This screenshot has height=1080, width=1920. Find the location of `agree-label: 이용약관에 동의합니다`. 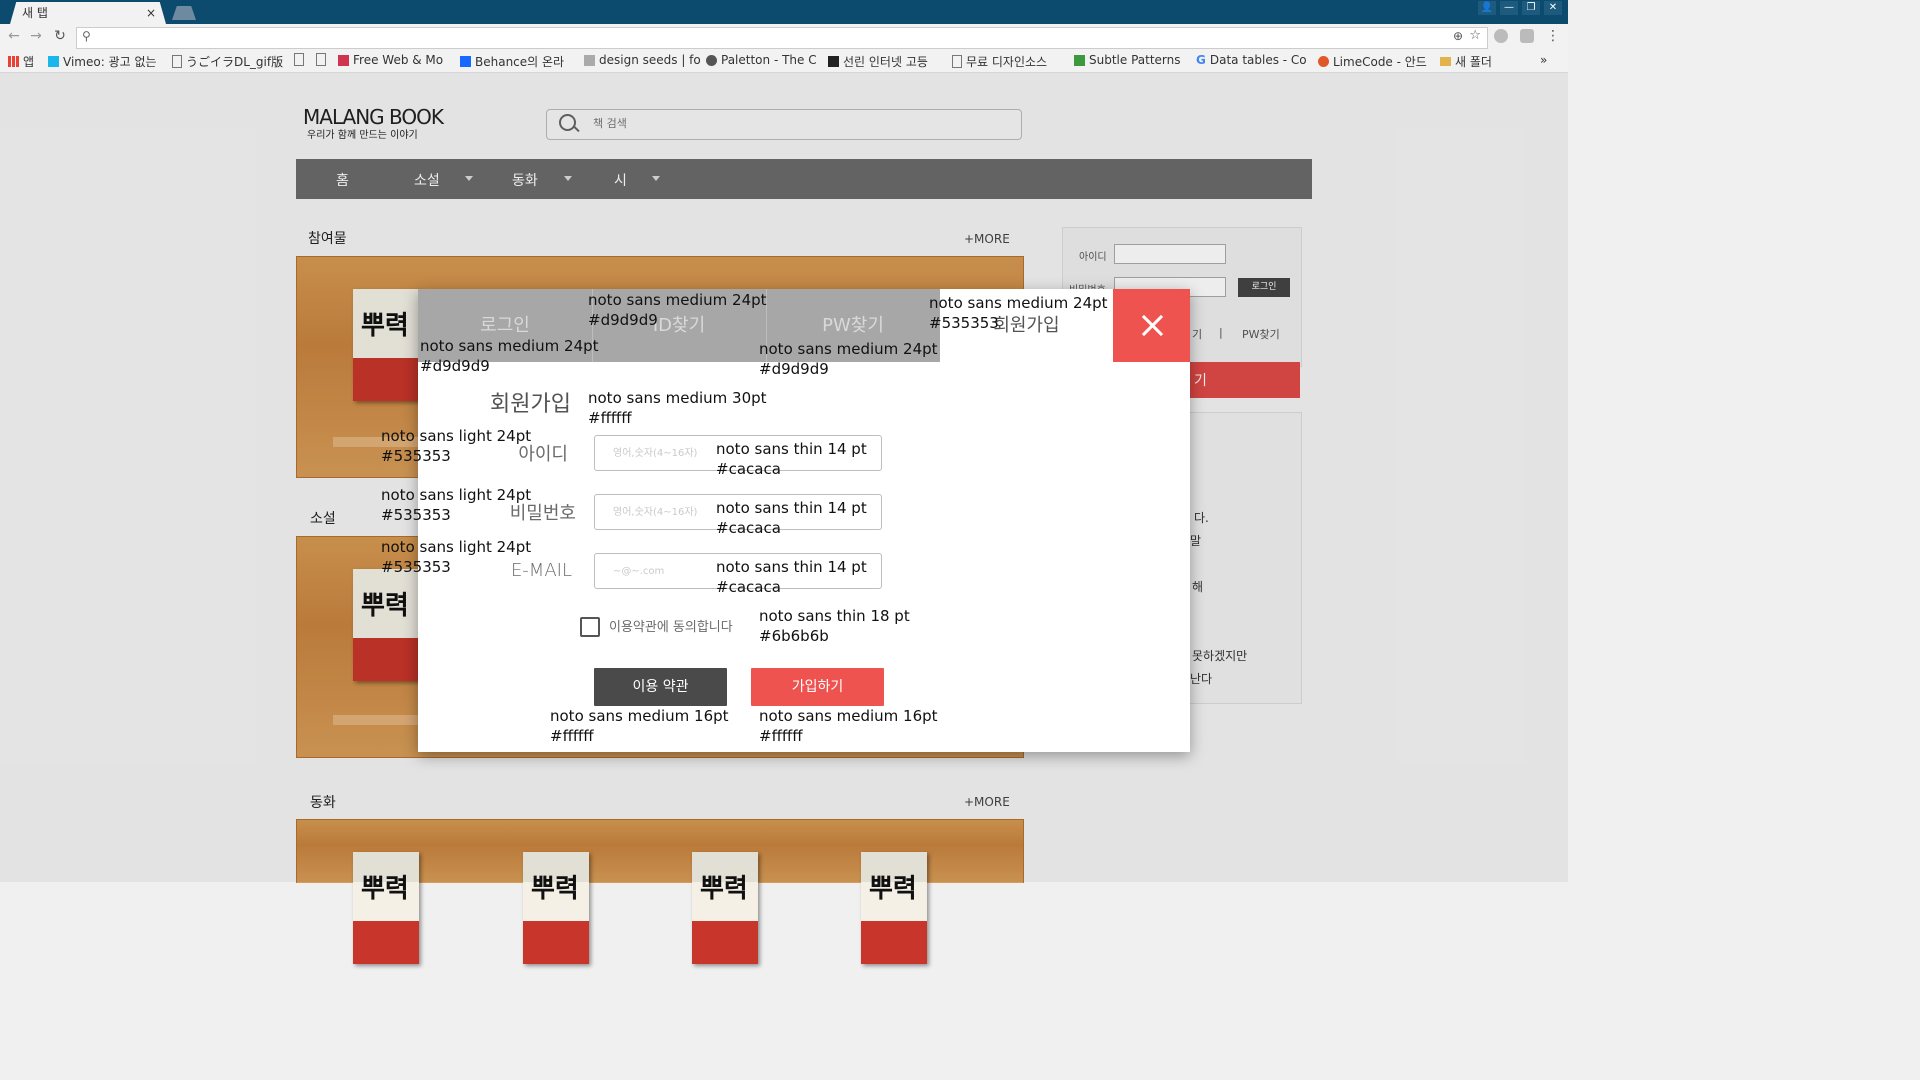

agree-label: 이용약관에 동의합니다 is located at coordinates (671, 625).